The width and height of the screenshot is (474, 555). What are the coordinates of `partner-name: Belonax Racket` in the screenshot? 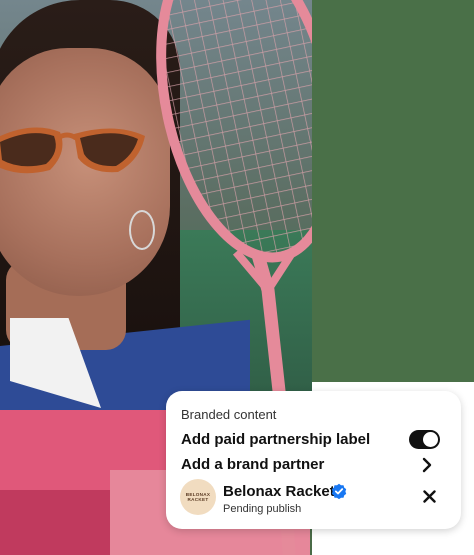 It's located at (279, 491).